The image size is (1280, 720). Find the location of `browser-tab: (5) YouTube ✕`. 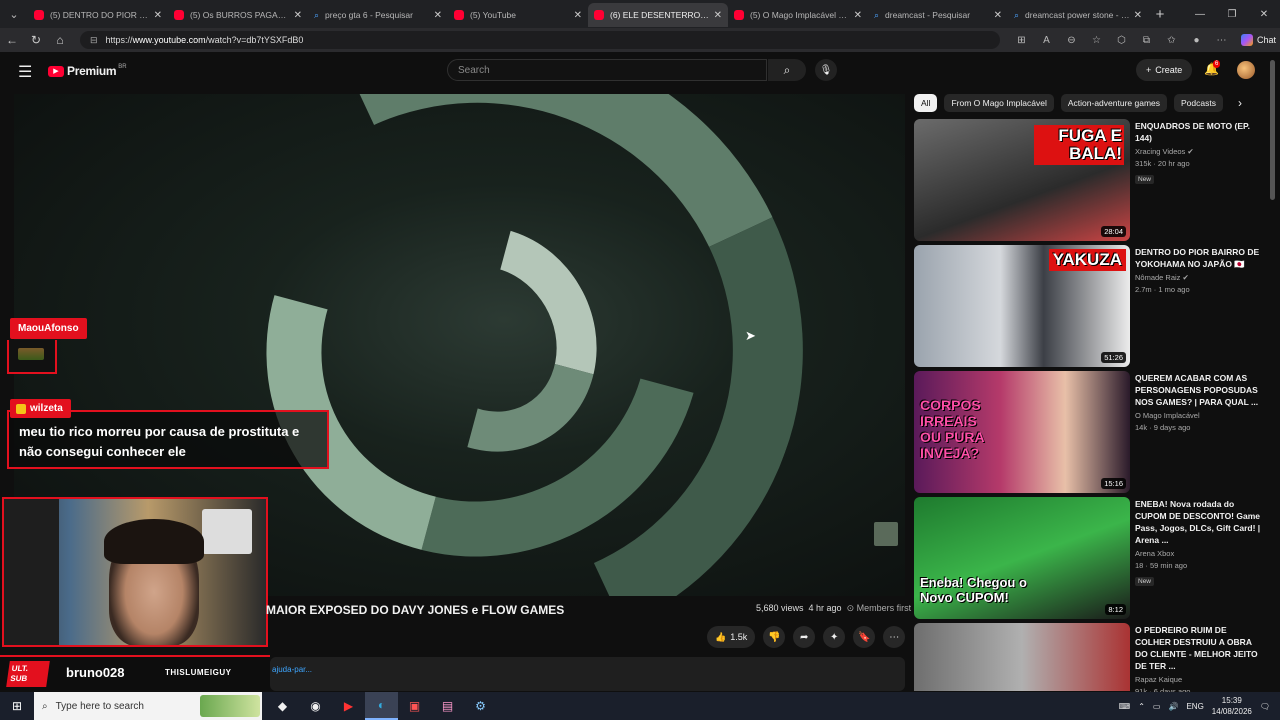

browser-tab: (5) YouTube ✕ is located at coordinates (518, 15).